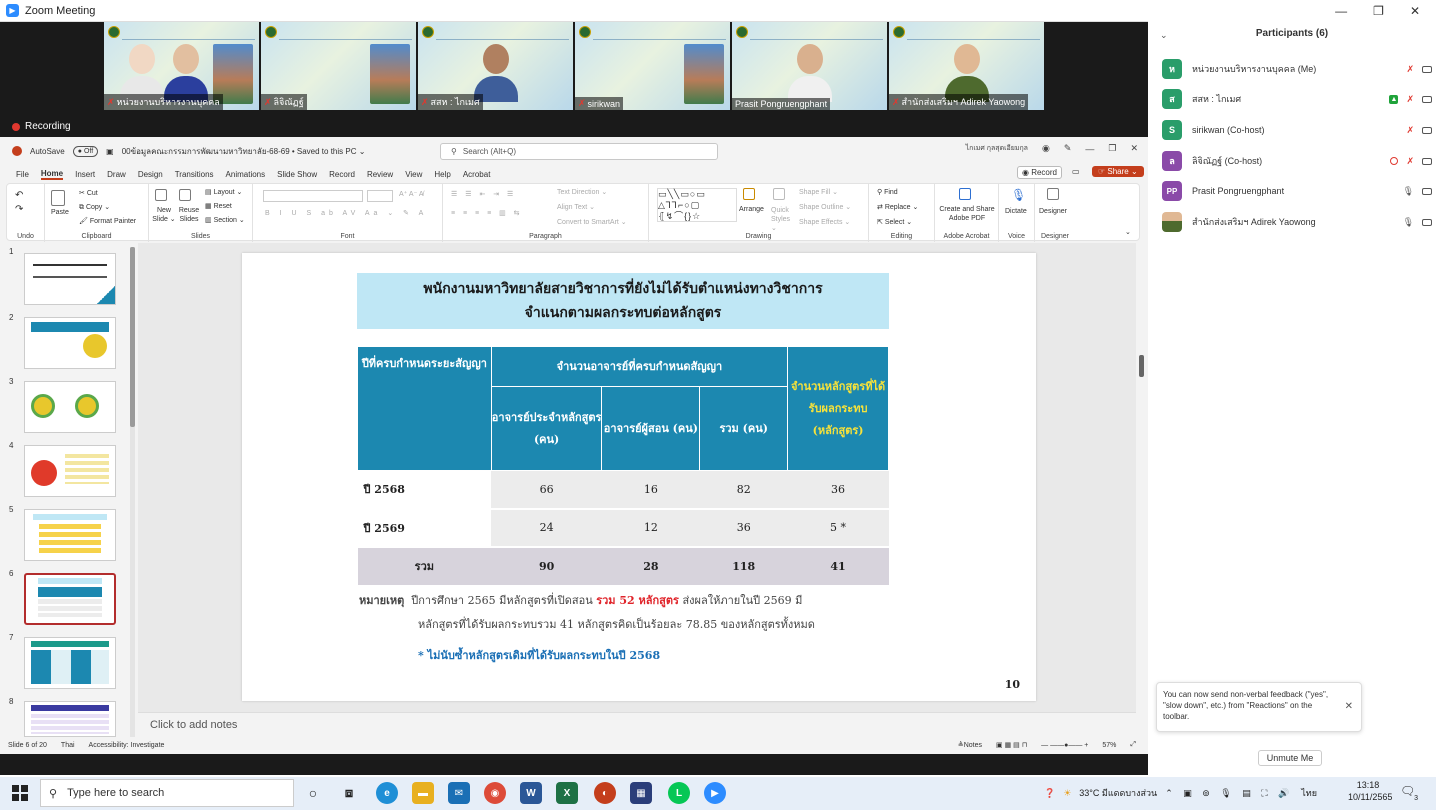 The height and width of the screenshot is (810, 1436). Describe the element at coordinates (218, 206) in the screenshot. I see `reset-button: ▦ Reset` at that location.